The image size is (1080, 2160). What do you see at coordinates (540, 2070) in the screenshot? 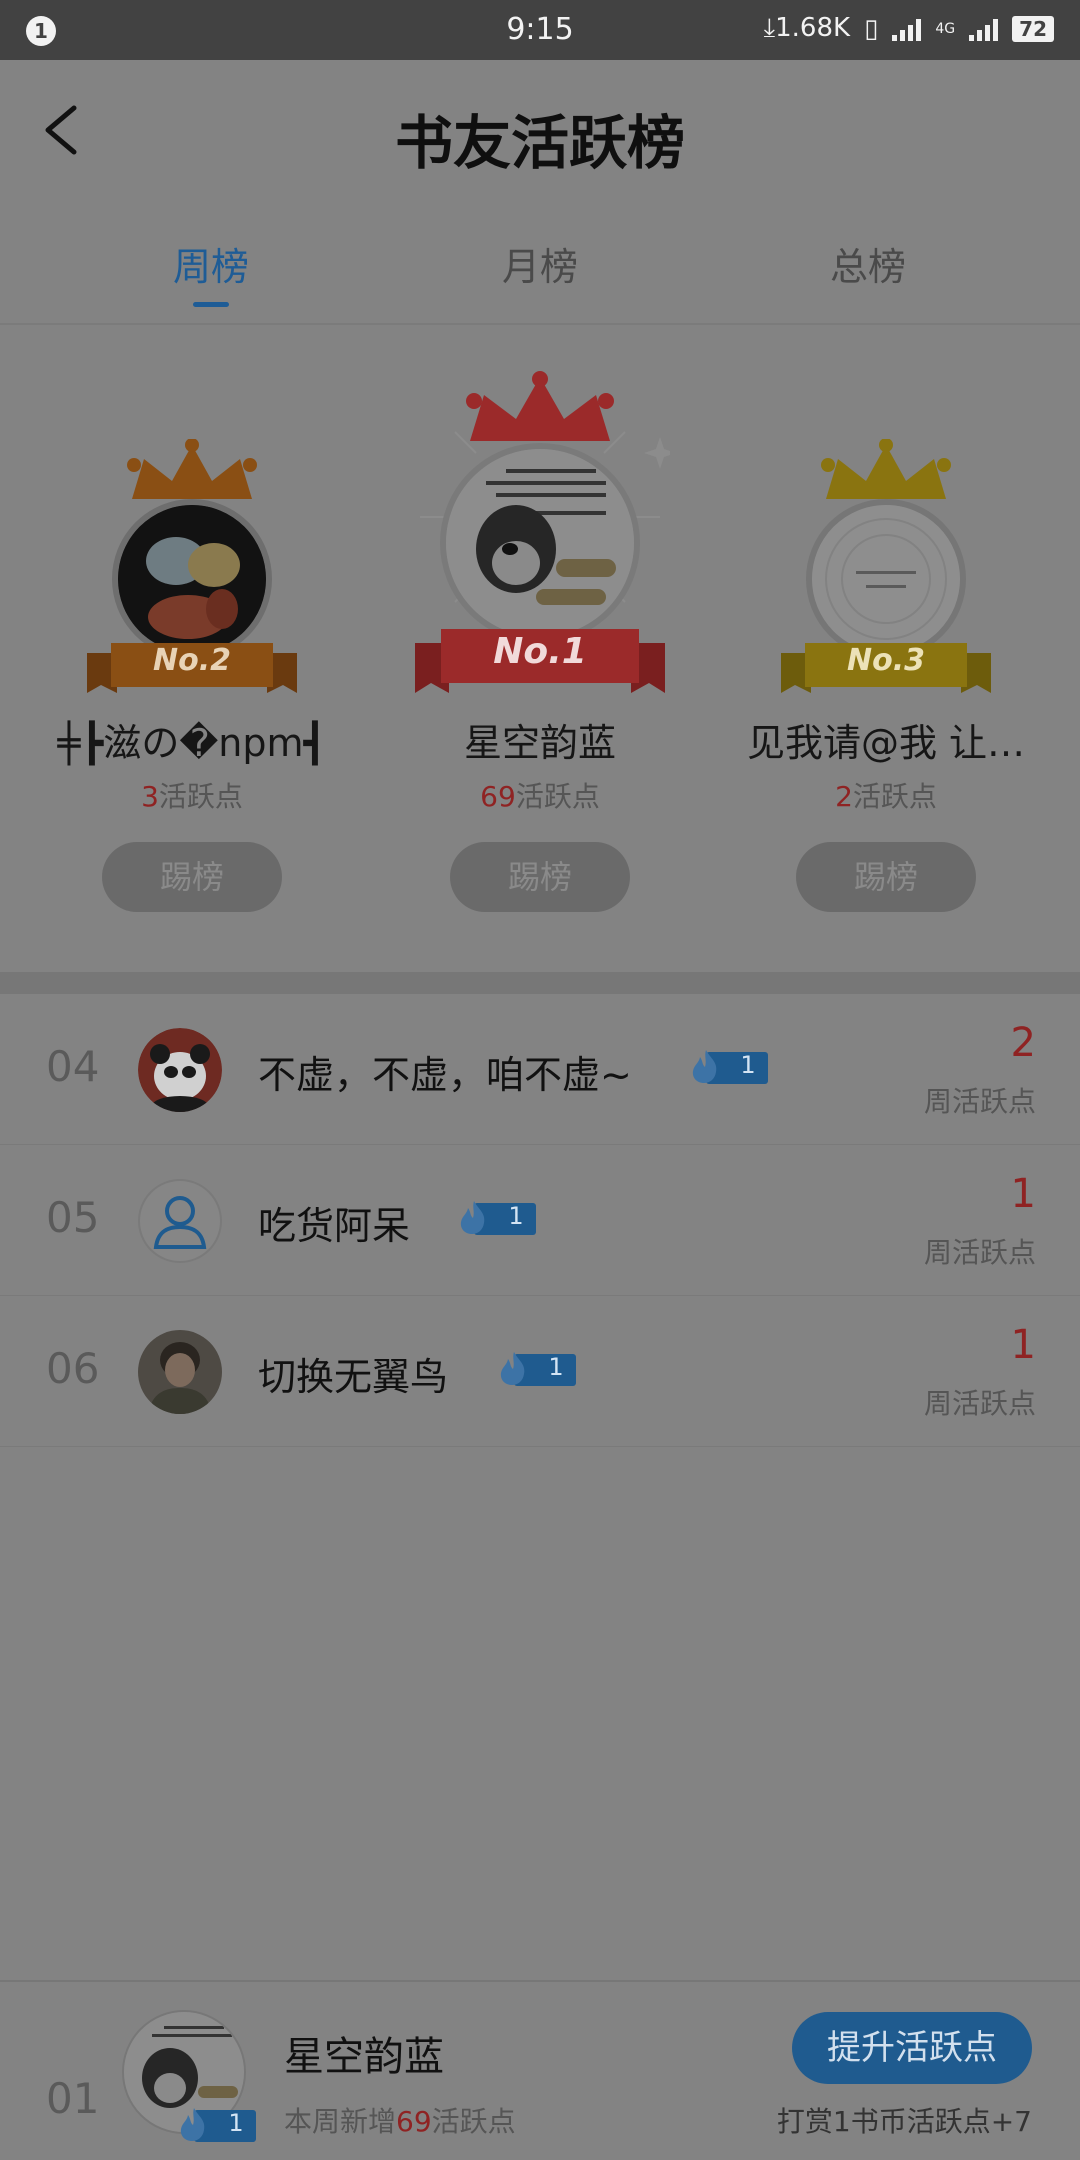
I see `my-rank-bar: 01 1 星空韵蓝 本周新增69活跃点 提升活跃点 打赏1书币活跃点+7` at bounding box center [540, 2070].